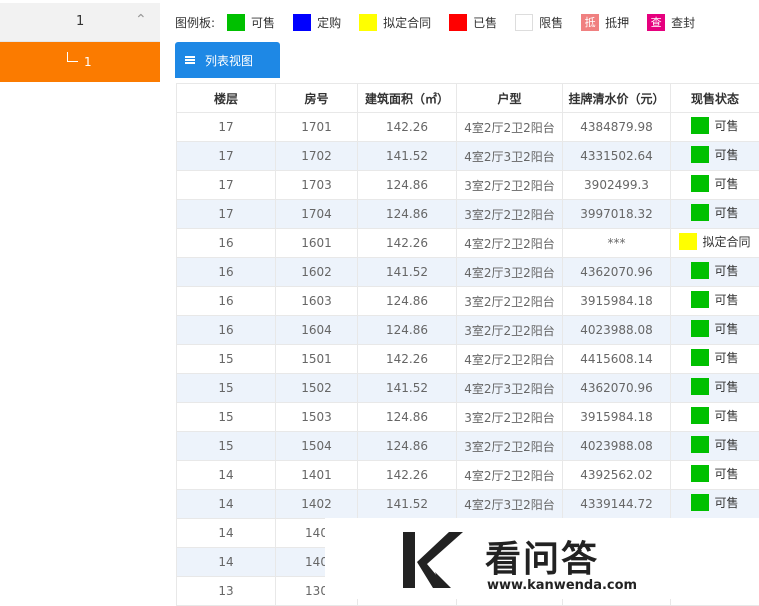 The width and height of the screenshot is (759, 606). I want to click on sidebar-item-unit: 1, so click(80, 62).